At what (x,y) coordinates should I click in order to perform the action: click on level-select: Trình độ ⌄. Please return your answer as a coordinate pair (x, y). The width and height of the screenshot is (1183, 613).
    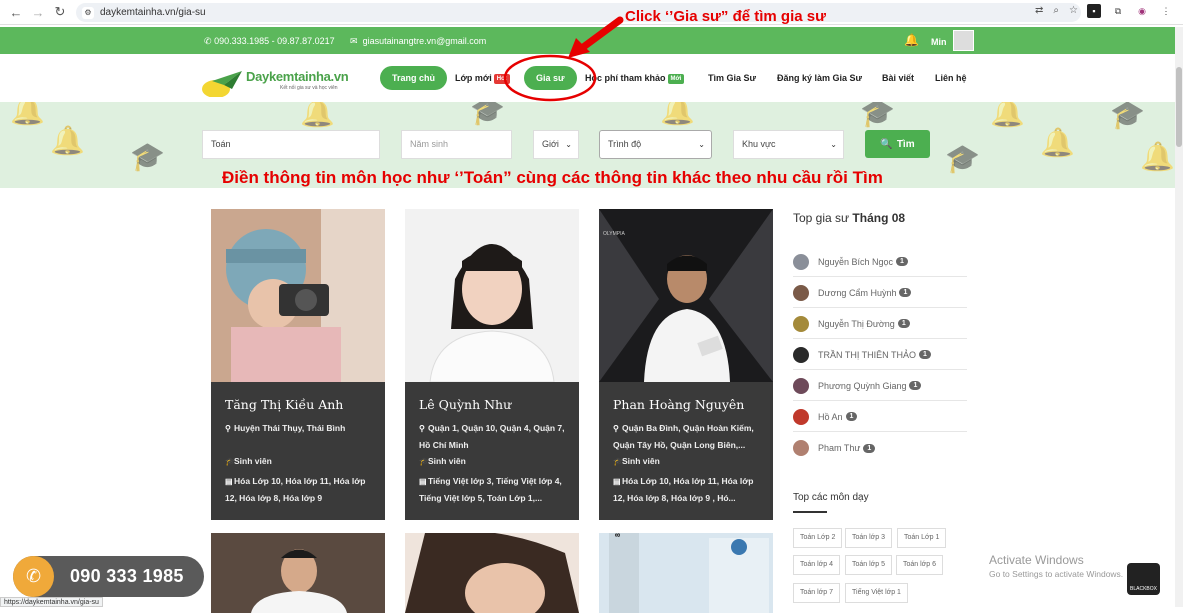
    Looking at the image, I should click on (655, 144).